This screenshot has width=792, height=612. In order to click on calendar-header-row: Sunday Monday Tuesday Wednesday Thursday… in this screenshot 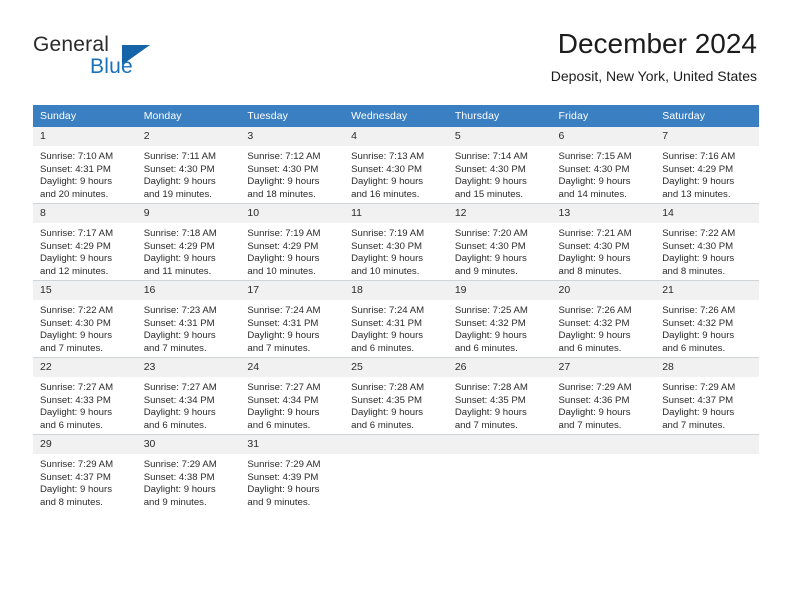, I will do `click(396, 116)`.